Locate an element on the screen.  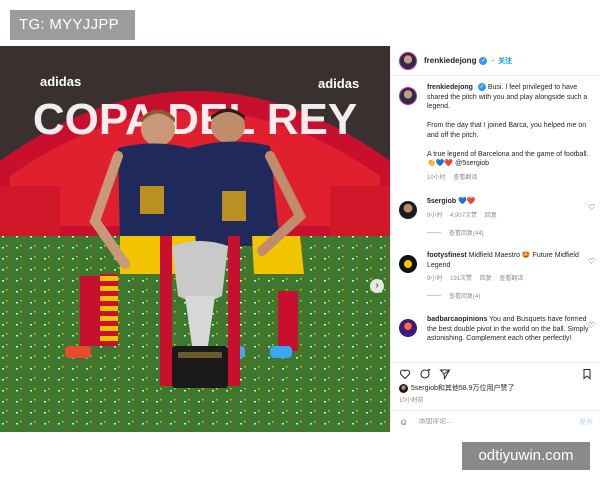
caption-avatar is located at coordinates (408, 96).